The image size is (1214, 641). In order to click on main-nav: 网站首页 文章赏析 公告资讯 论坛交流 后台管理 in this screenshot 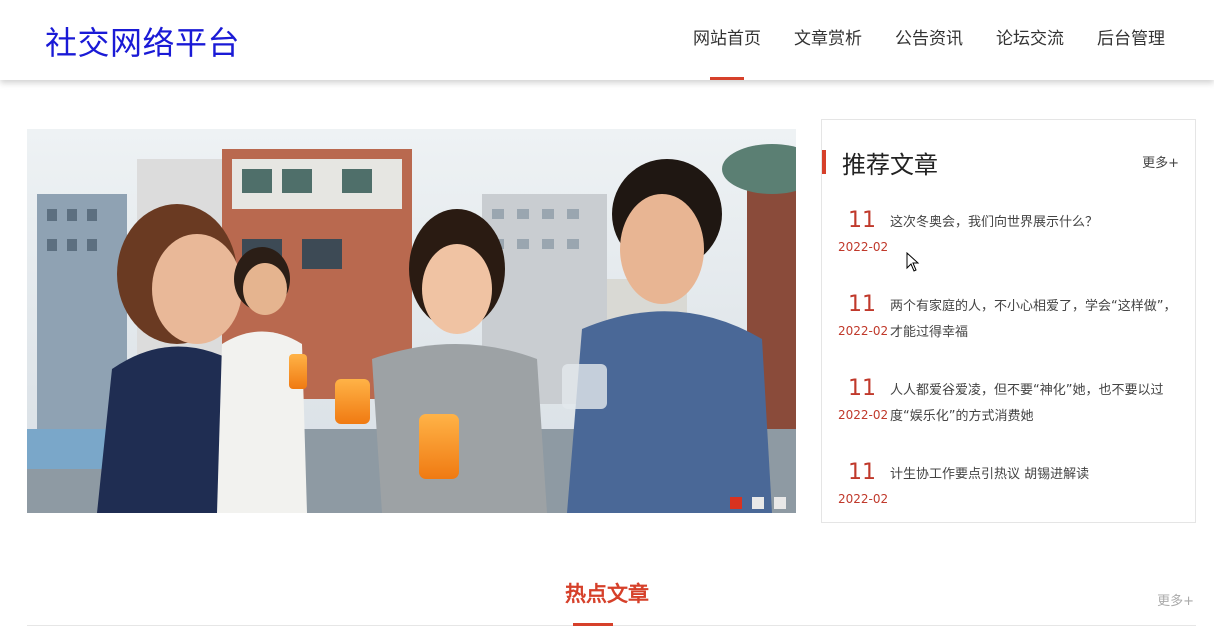, I will do `click(953, 40)`.